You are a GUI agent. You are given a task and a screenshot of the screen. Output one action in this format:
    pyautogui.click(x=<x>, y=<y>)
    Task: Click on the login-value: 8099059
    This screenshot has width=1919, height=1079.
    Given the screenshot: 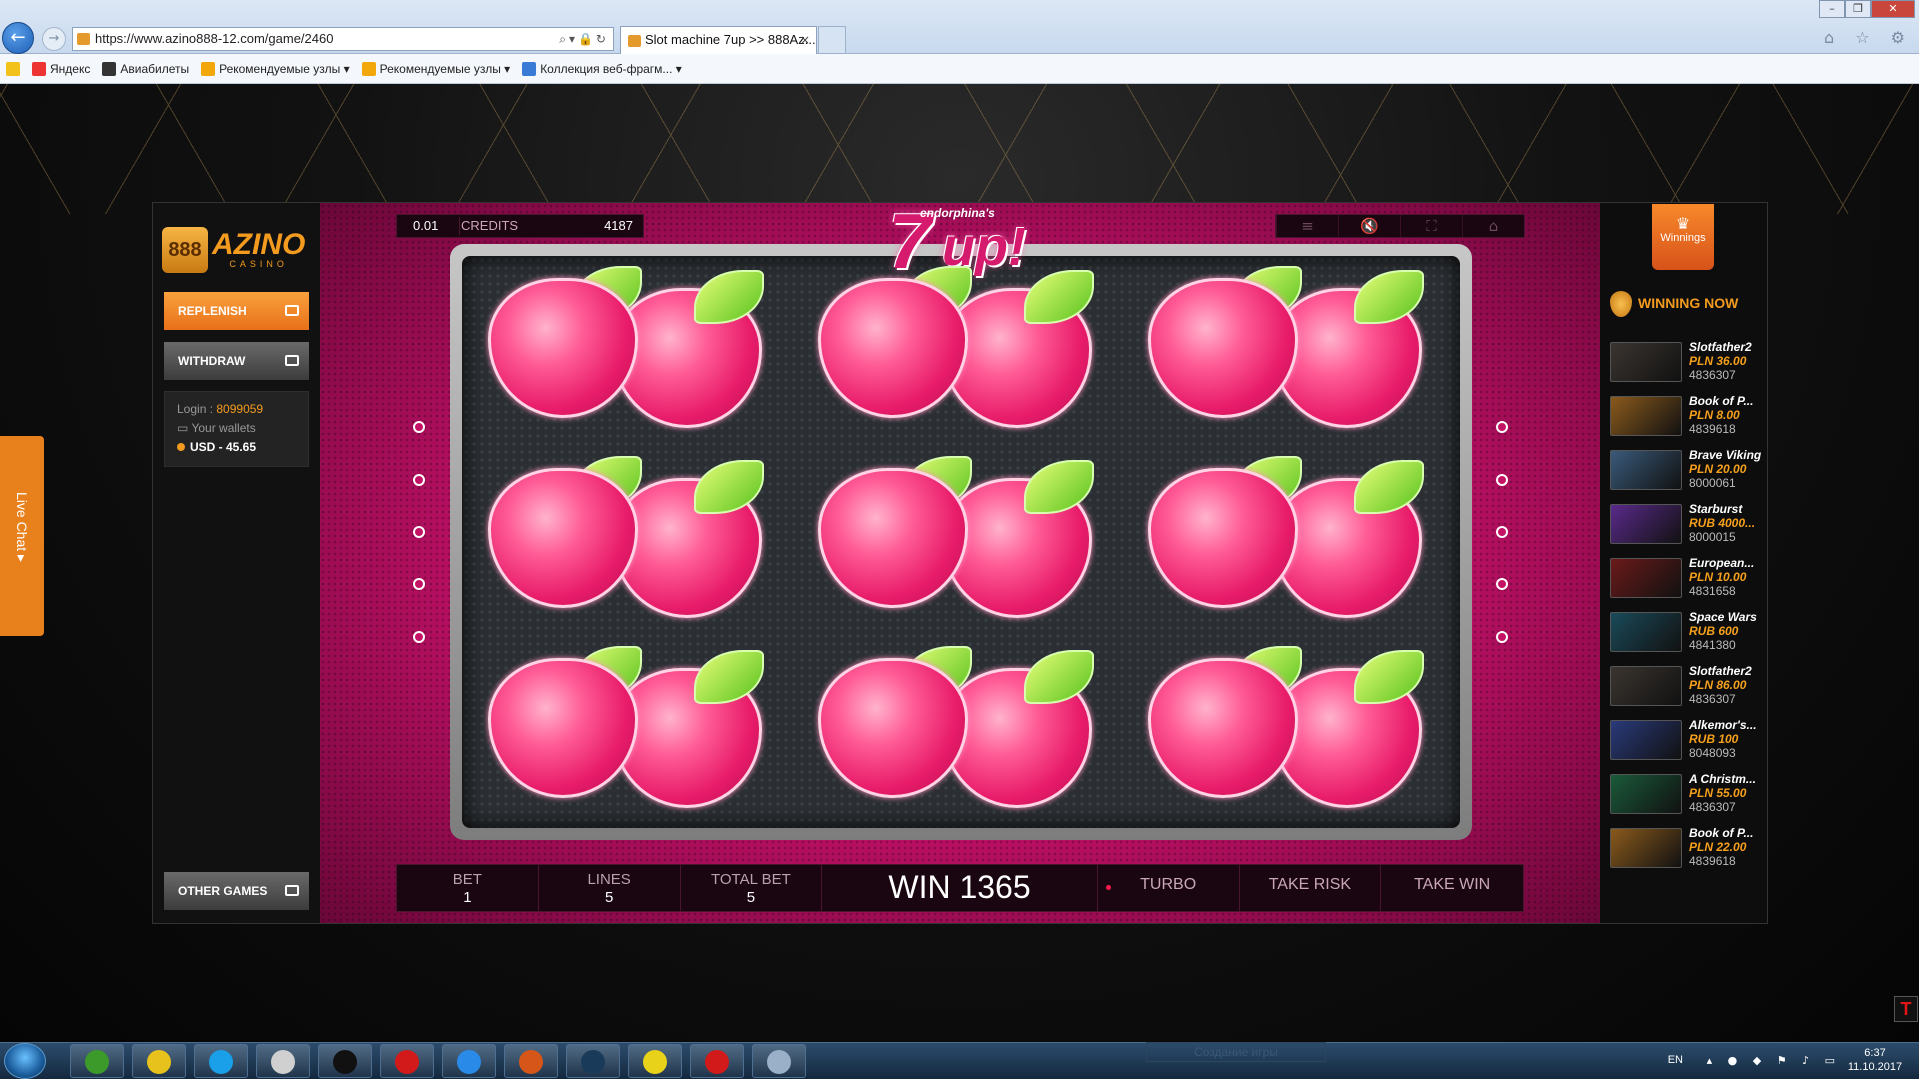 What is the action you would take?
    pyautogui.click(x=240, y=409)
    